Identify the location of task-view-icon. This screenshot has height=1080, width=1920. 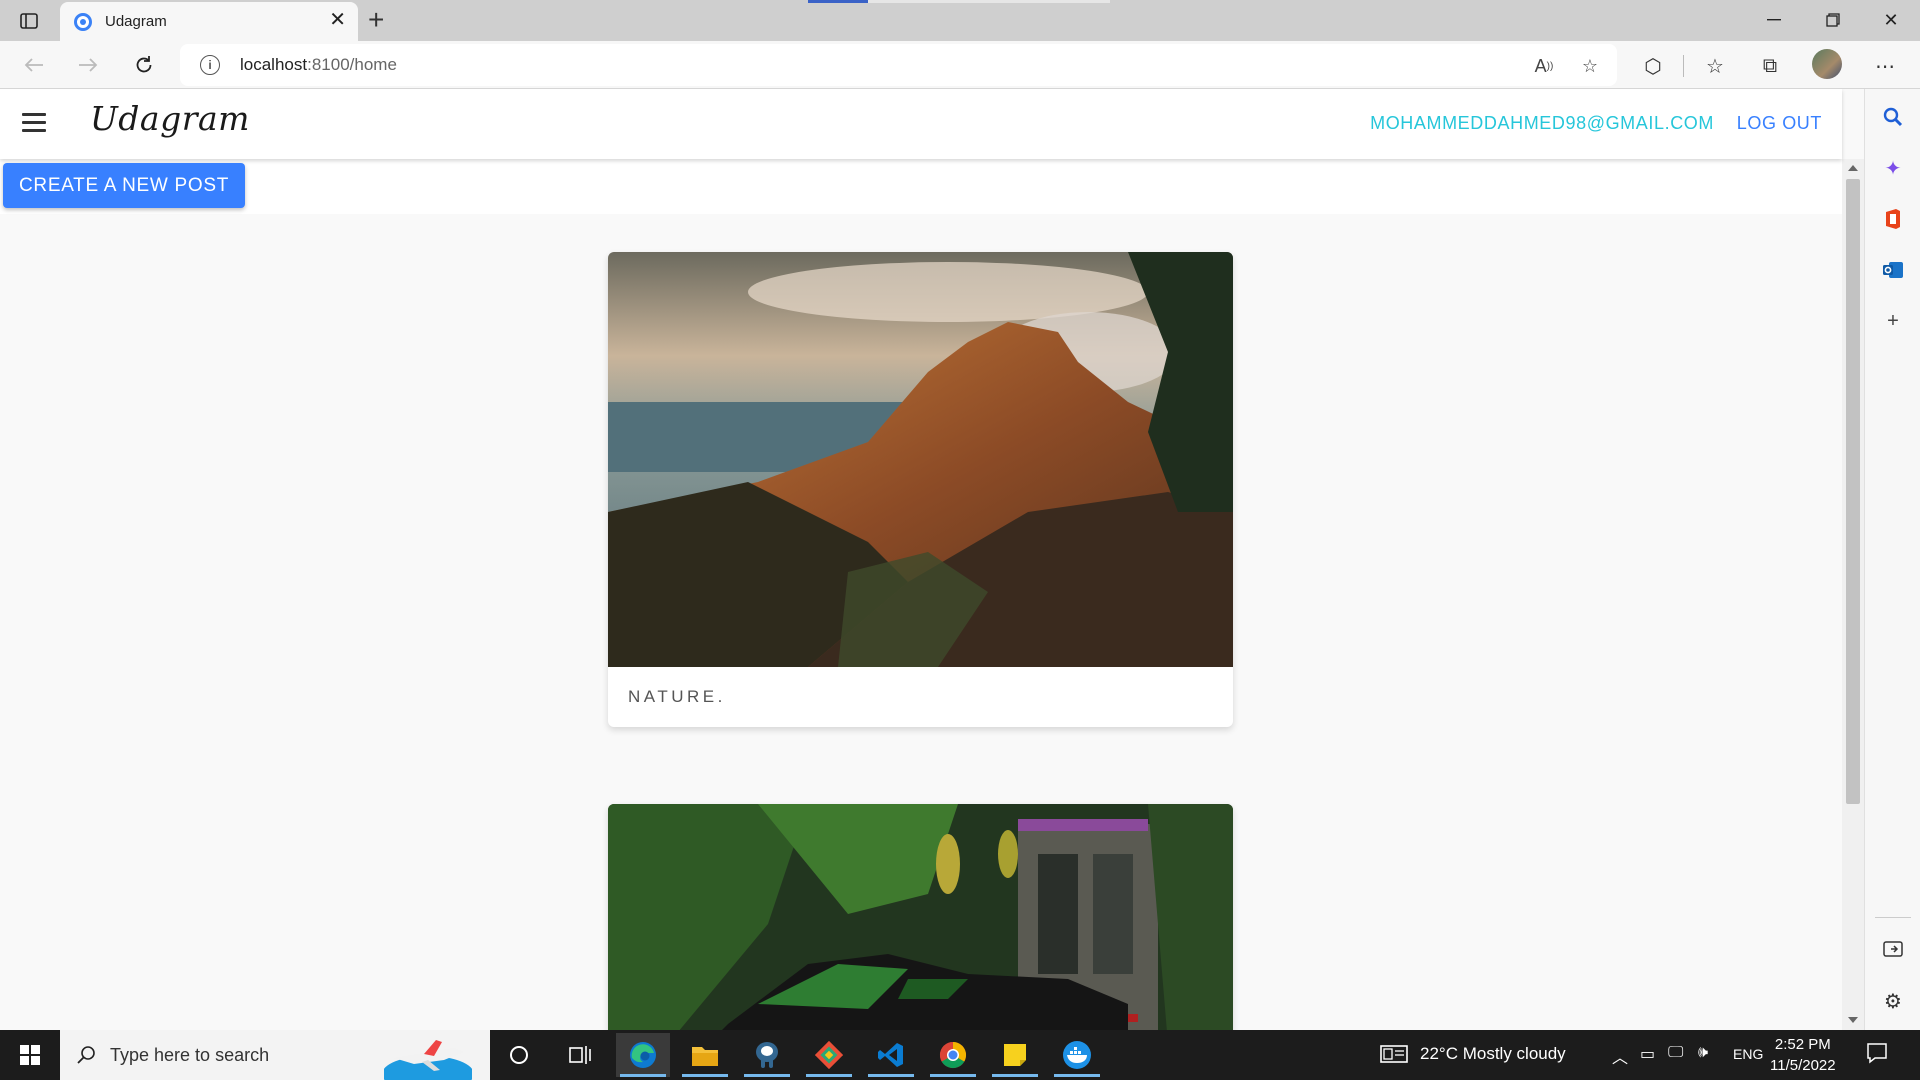
(580, 1055).